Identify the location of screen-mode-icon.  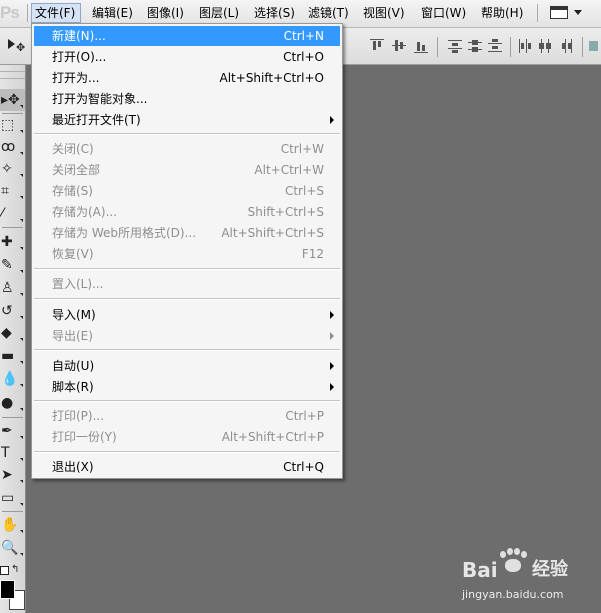
(559, 12).